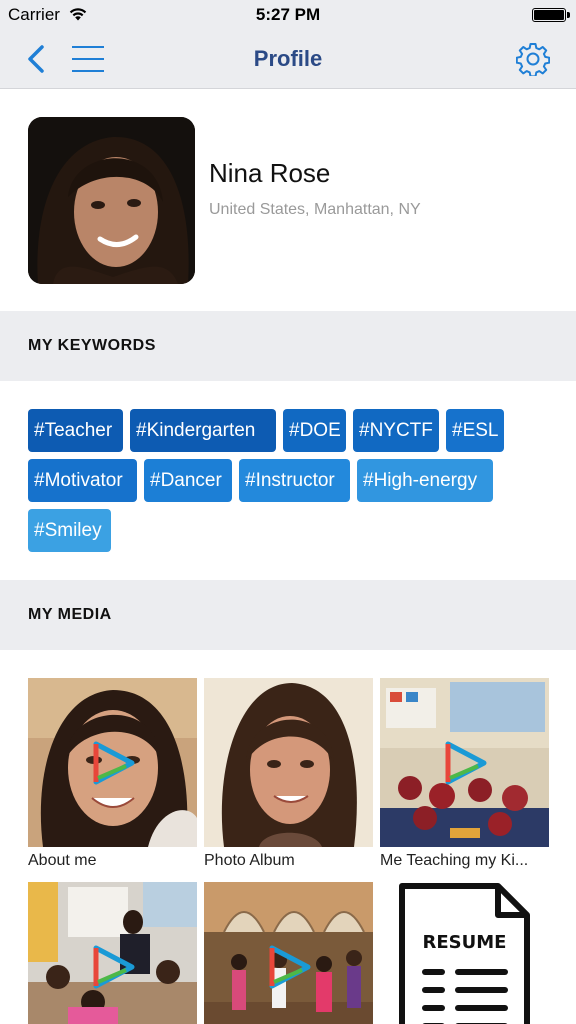 The image size is (576, 1024). What do you see at coordinates (294, 480) in the screenshot?
I see `keyword-tag-instructor: #Instructor` at bounding box center [294, 480].